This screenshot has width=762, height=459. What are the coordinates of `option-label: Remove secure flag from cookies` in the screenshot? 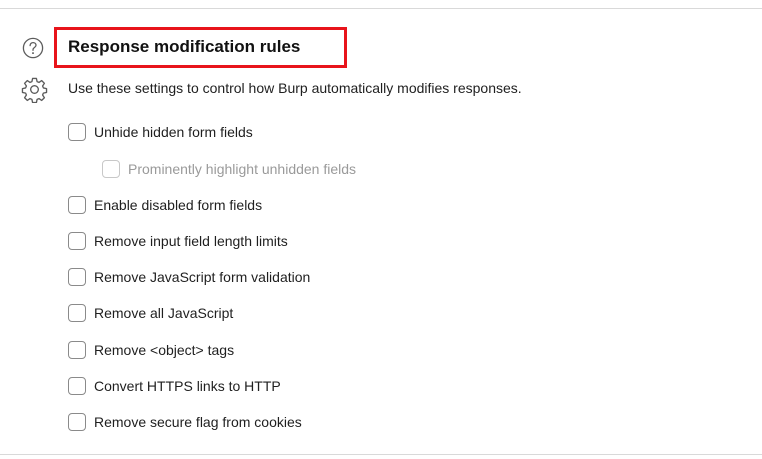 It's located at (198, 422).